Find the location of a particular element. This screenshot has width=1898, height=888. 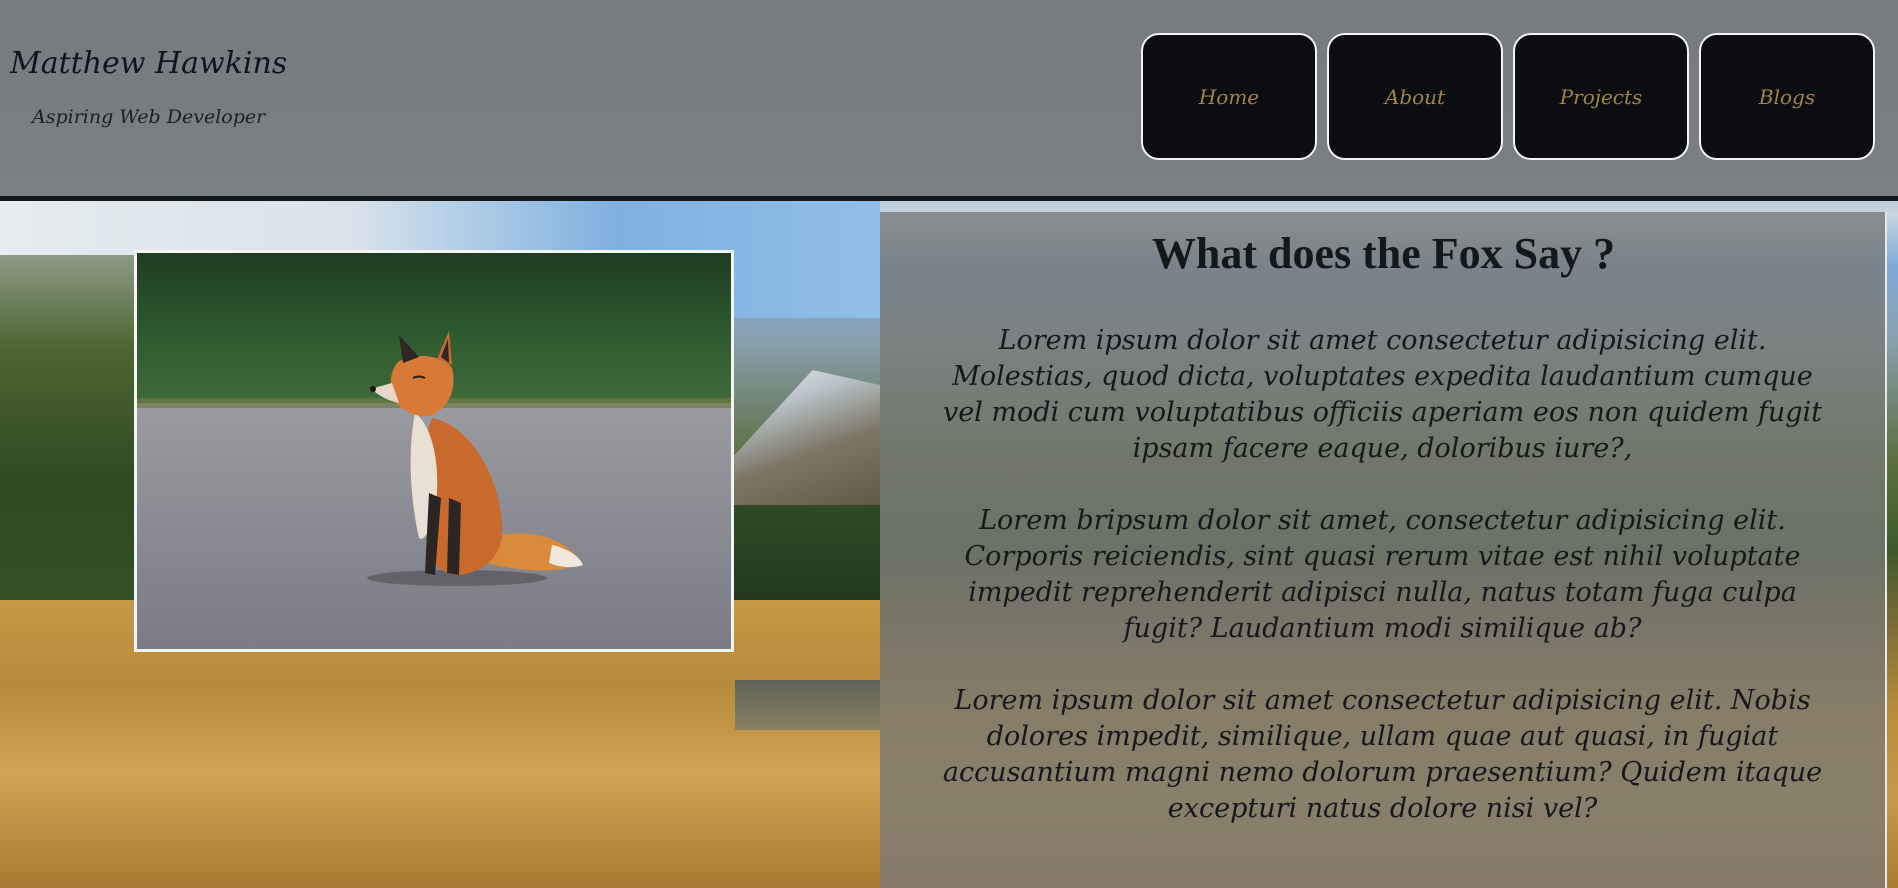

nav-item-about: About is located at coordinates (1415, 96).